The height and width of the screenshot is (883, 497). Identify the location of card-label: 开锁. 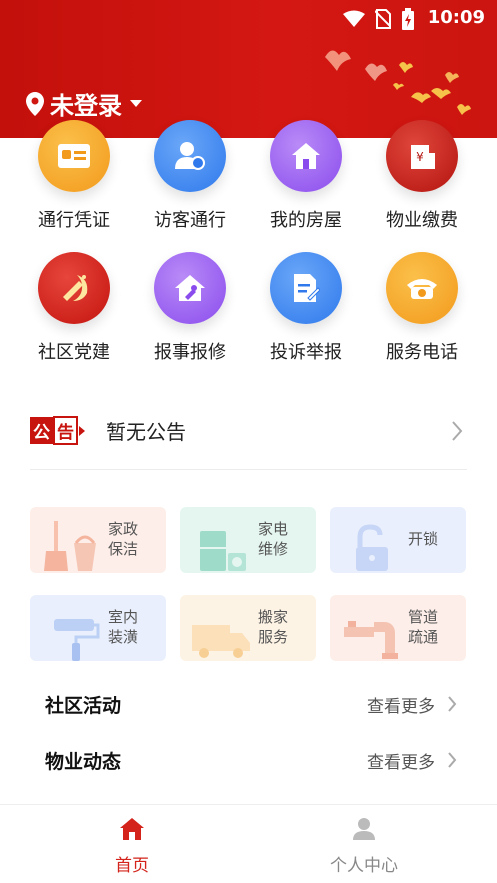
(423, 539).